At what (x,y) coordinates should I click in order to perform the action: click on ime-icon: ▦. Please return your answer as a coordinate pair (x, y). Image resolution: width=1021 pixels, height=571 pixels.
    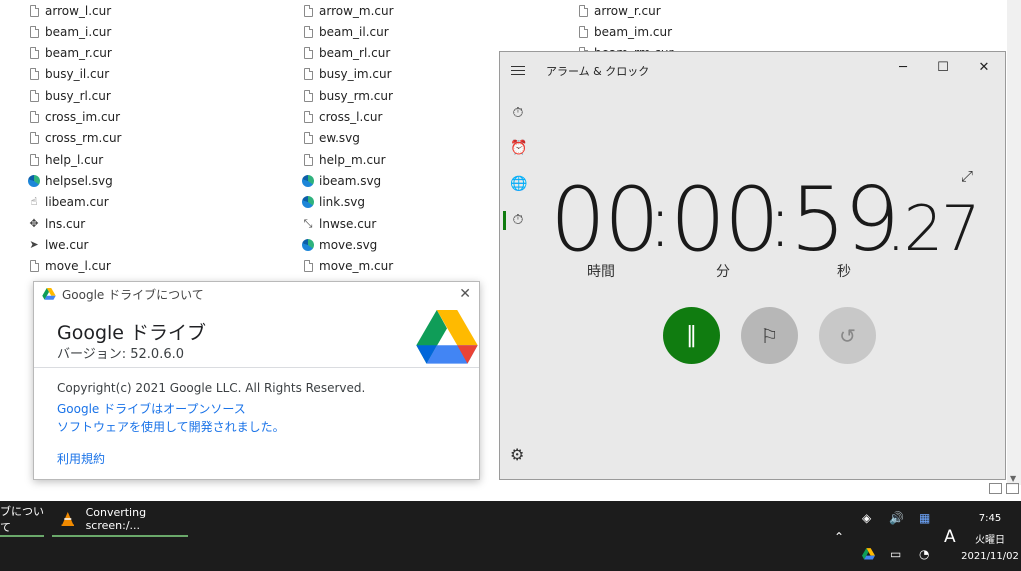
    Looking at the image, I should click on (924, 518).